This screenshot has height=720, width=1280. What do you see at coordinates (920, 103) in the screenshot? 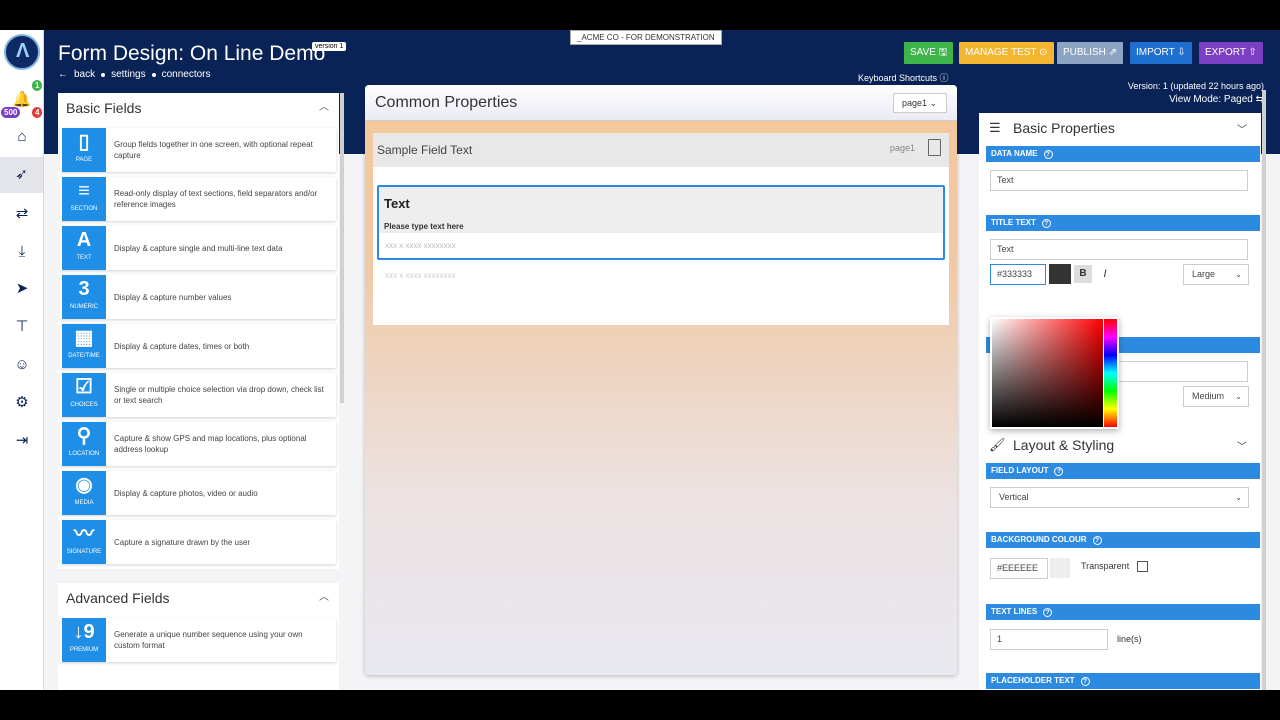
I see `page-select: page1 ⌄` at bounding box center [920, 103].